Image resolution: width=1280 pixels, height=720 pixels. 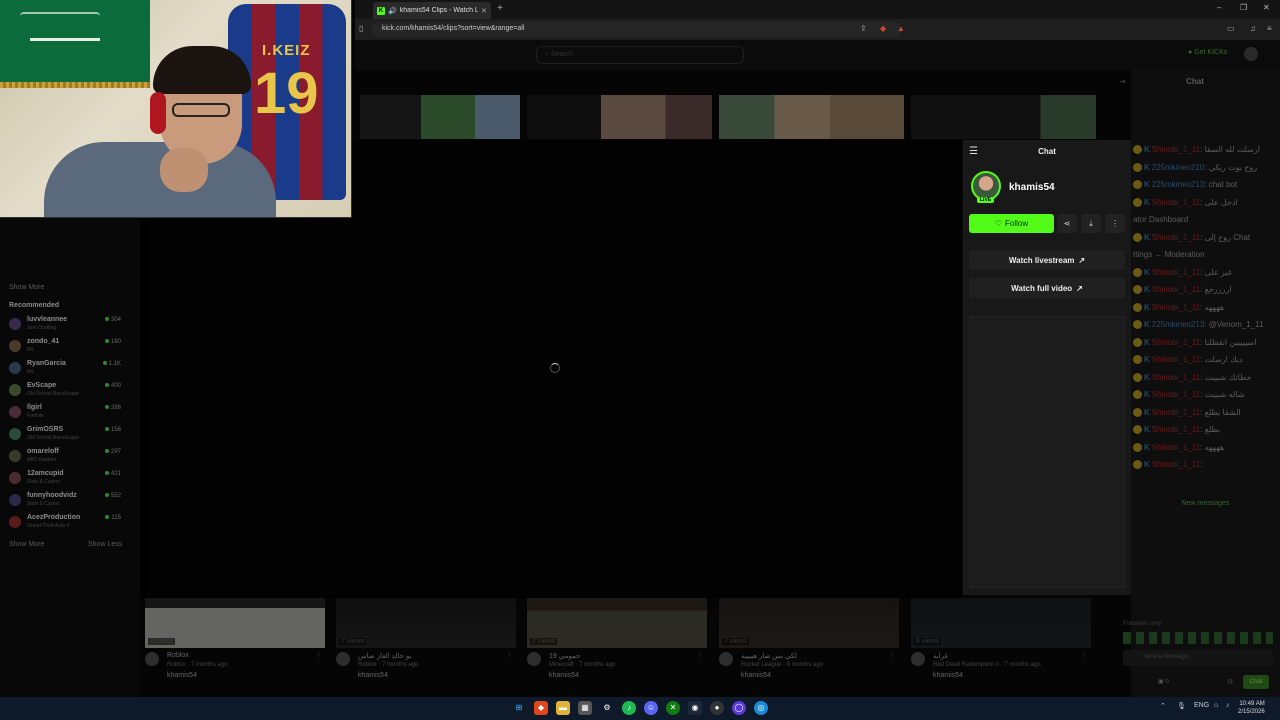 What do you see at coordinates (1067, 223) in the screenshot?
I see `share-button: ⋖` at bounding box center [1067, 223].